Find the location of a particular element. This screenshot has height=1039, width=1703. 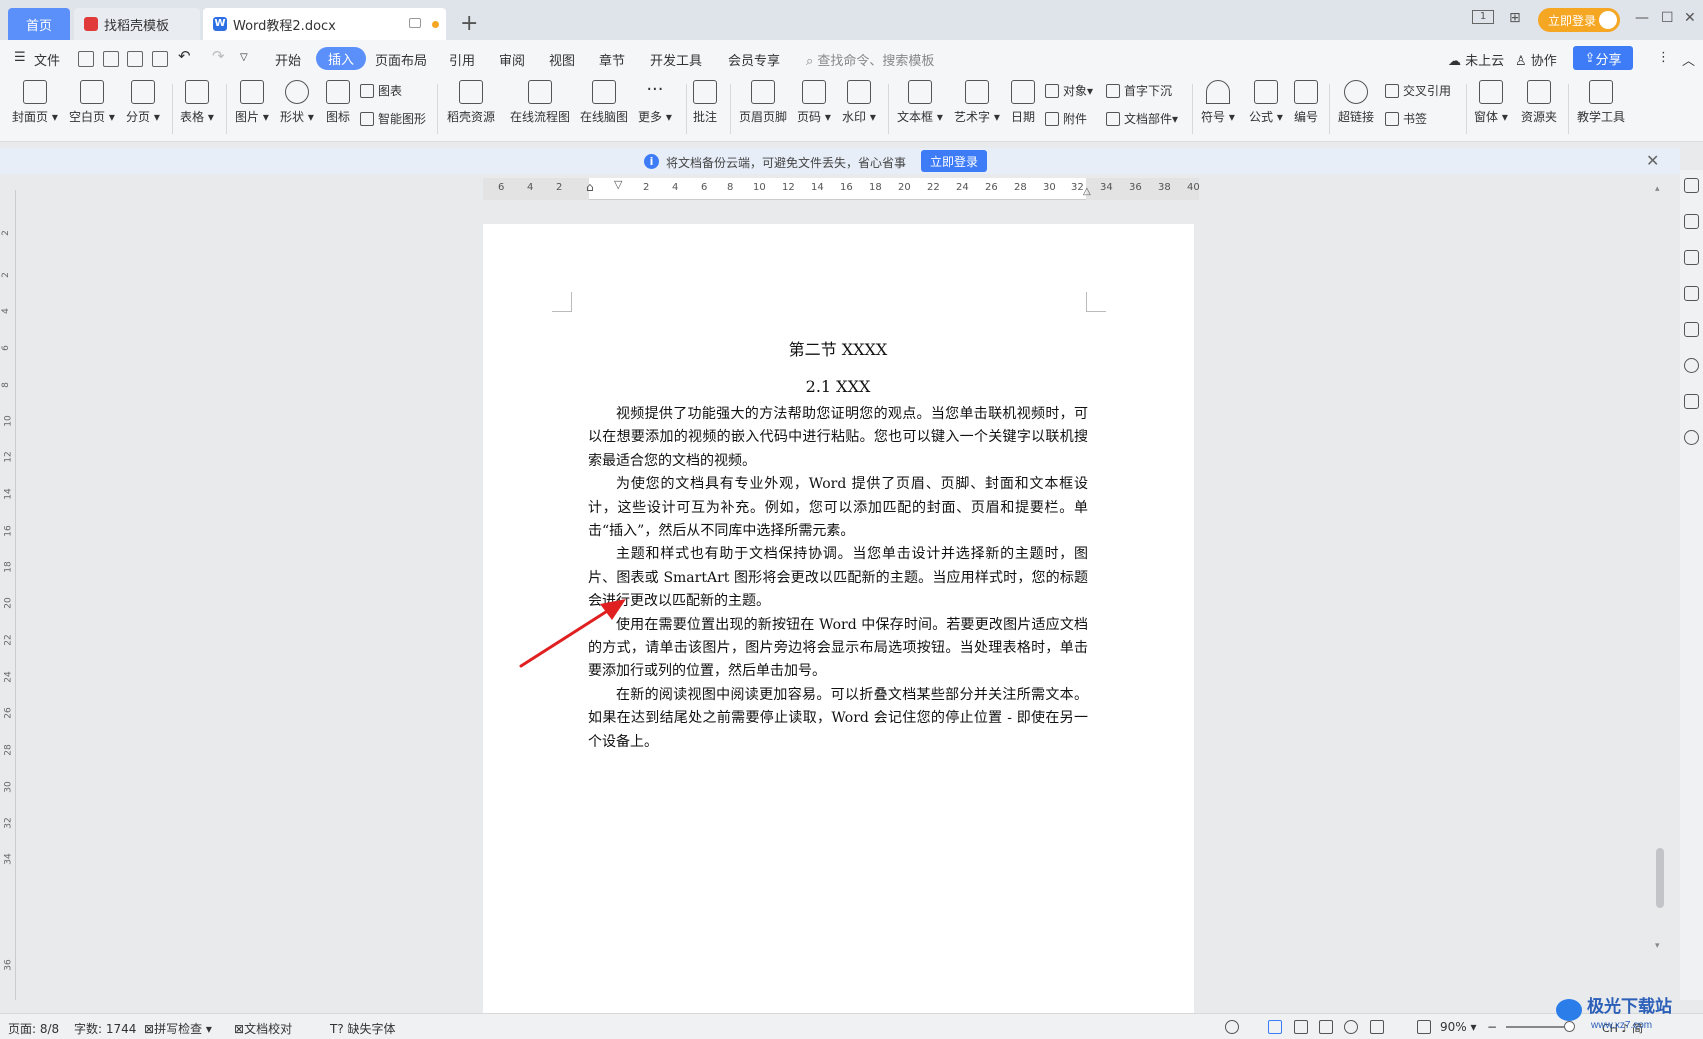

cursor-icon is located at coordinates (1691, 257).